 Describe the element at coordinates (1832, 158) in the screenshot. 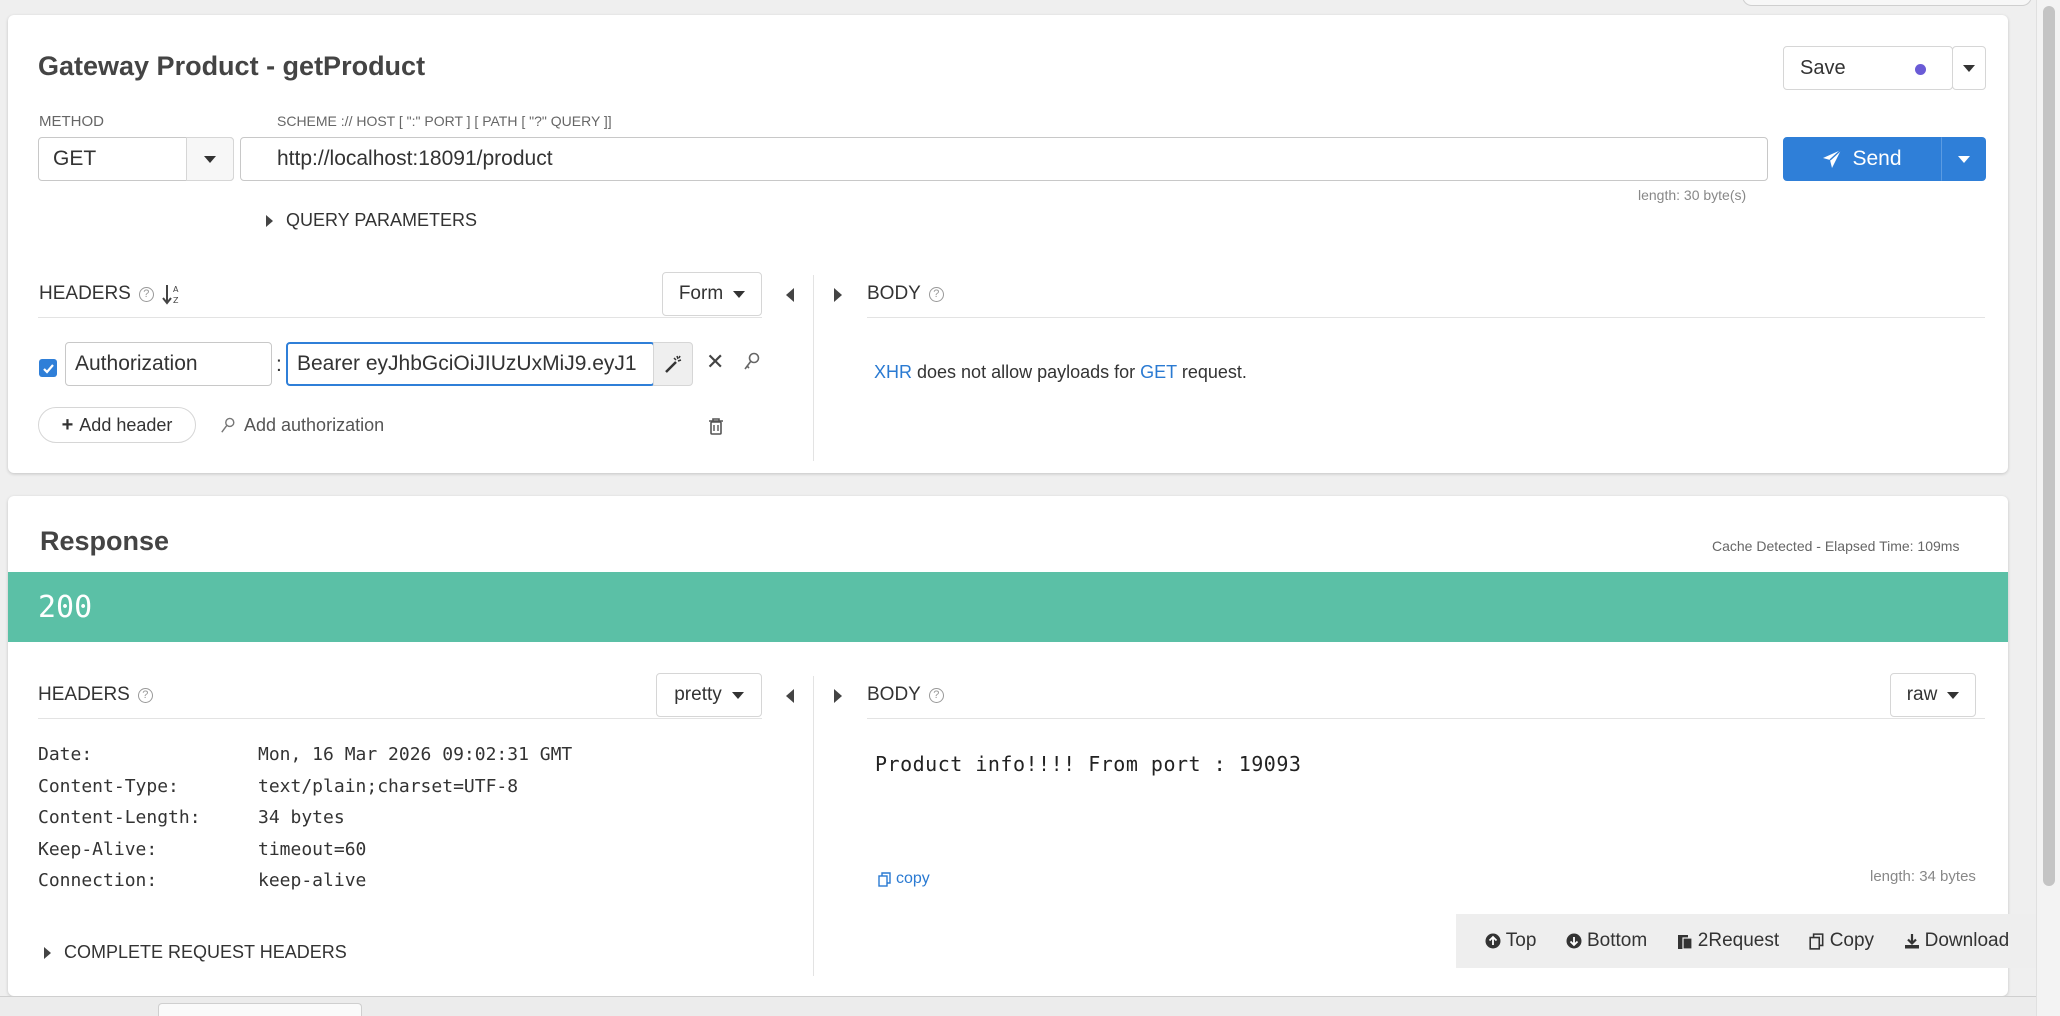

I see `paper-plane-icon` at that location.